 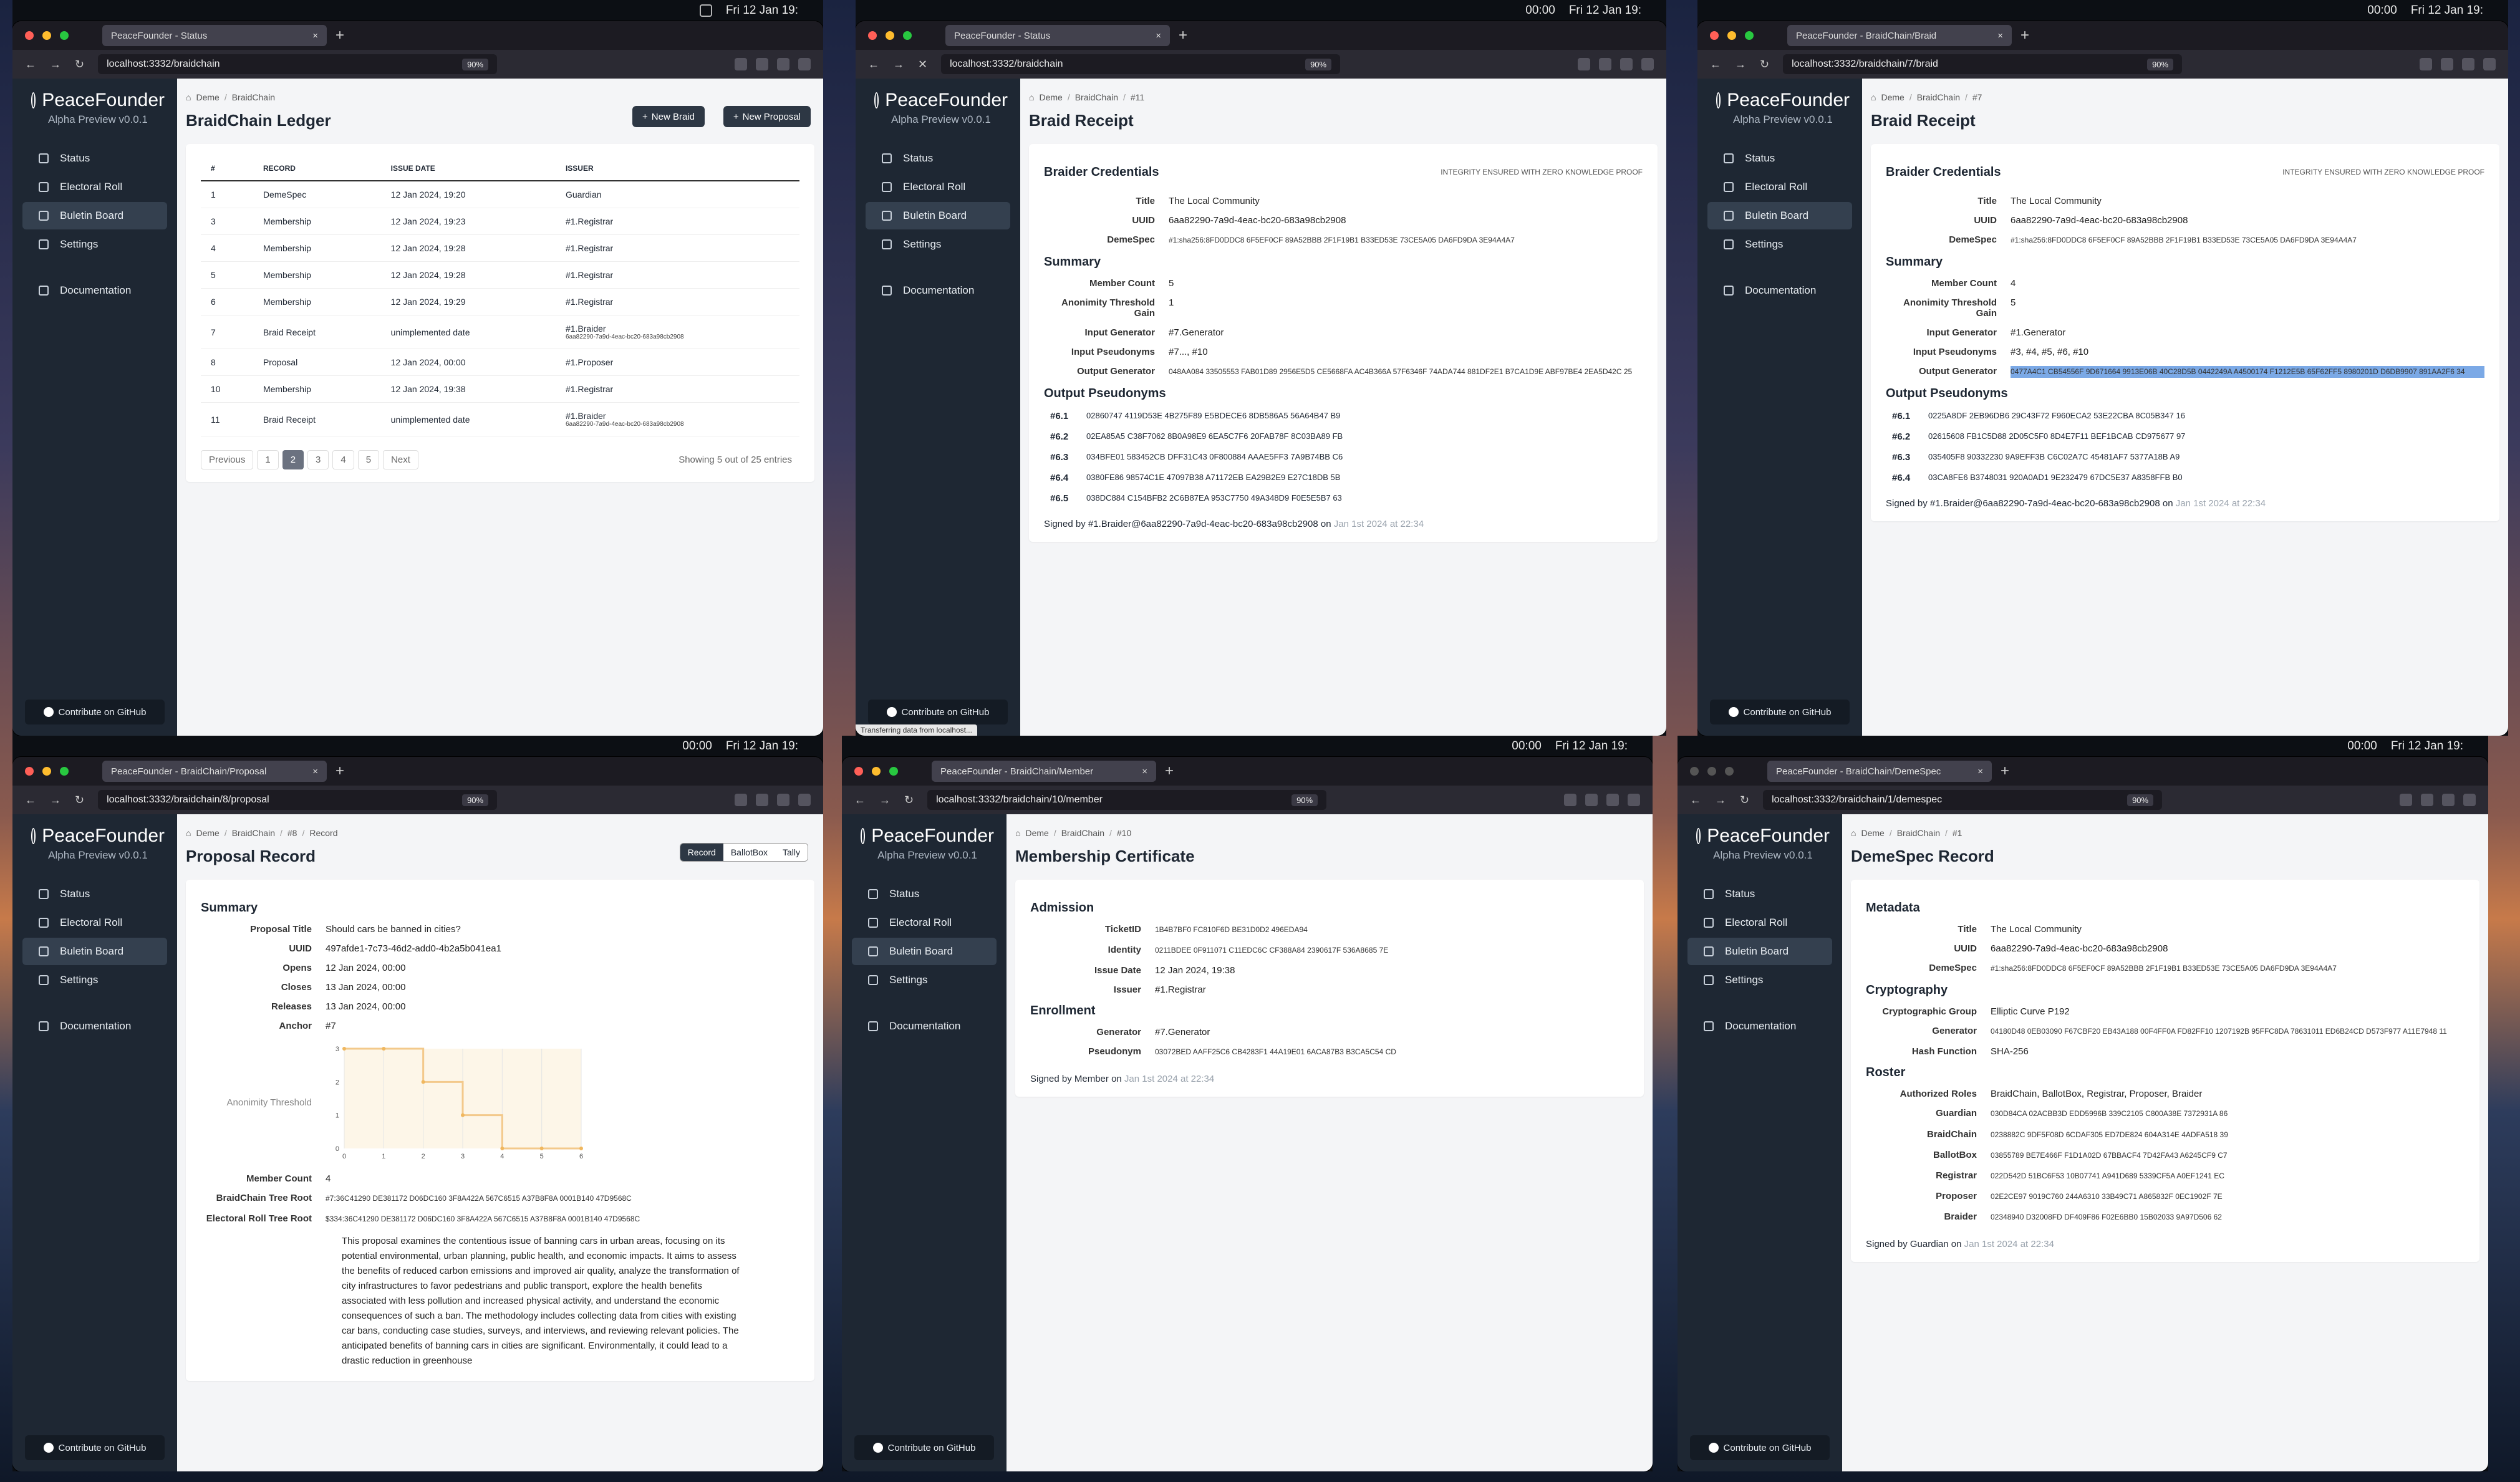 I want to click on new-proposal-button: + New Proposal, so click(x=767, y=116).